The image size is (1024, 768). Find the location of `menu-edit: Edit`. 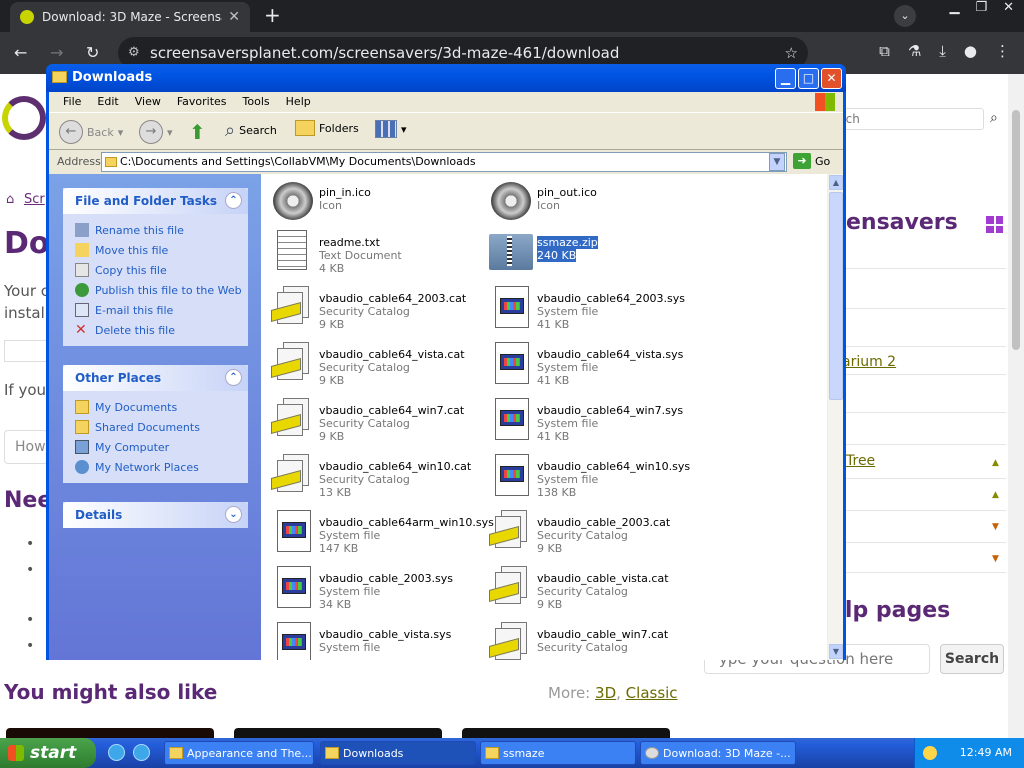

menu-edit: Edit is located at coordinates (107, 102).